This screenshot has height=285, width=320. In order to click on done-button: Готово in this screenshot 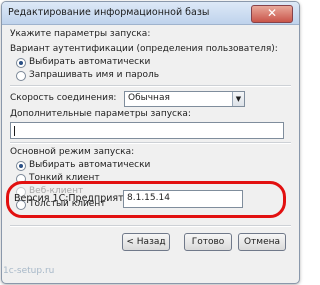, I will do `click(208, 242)`.